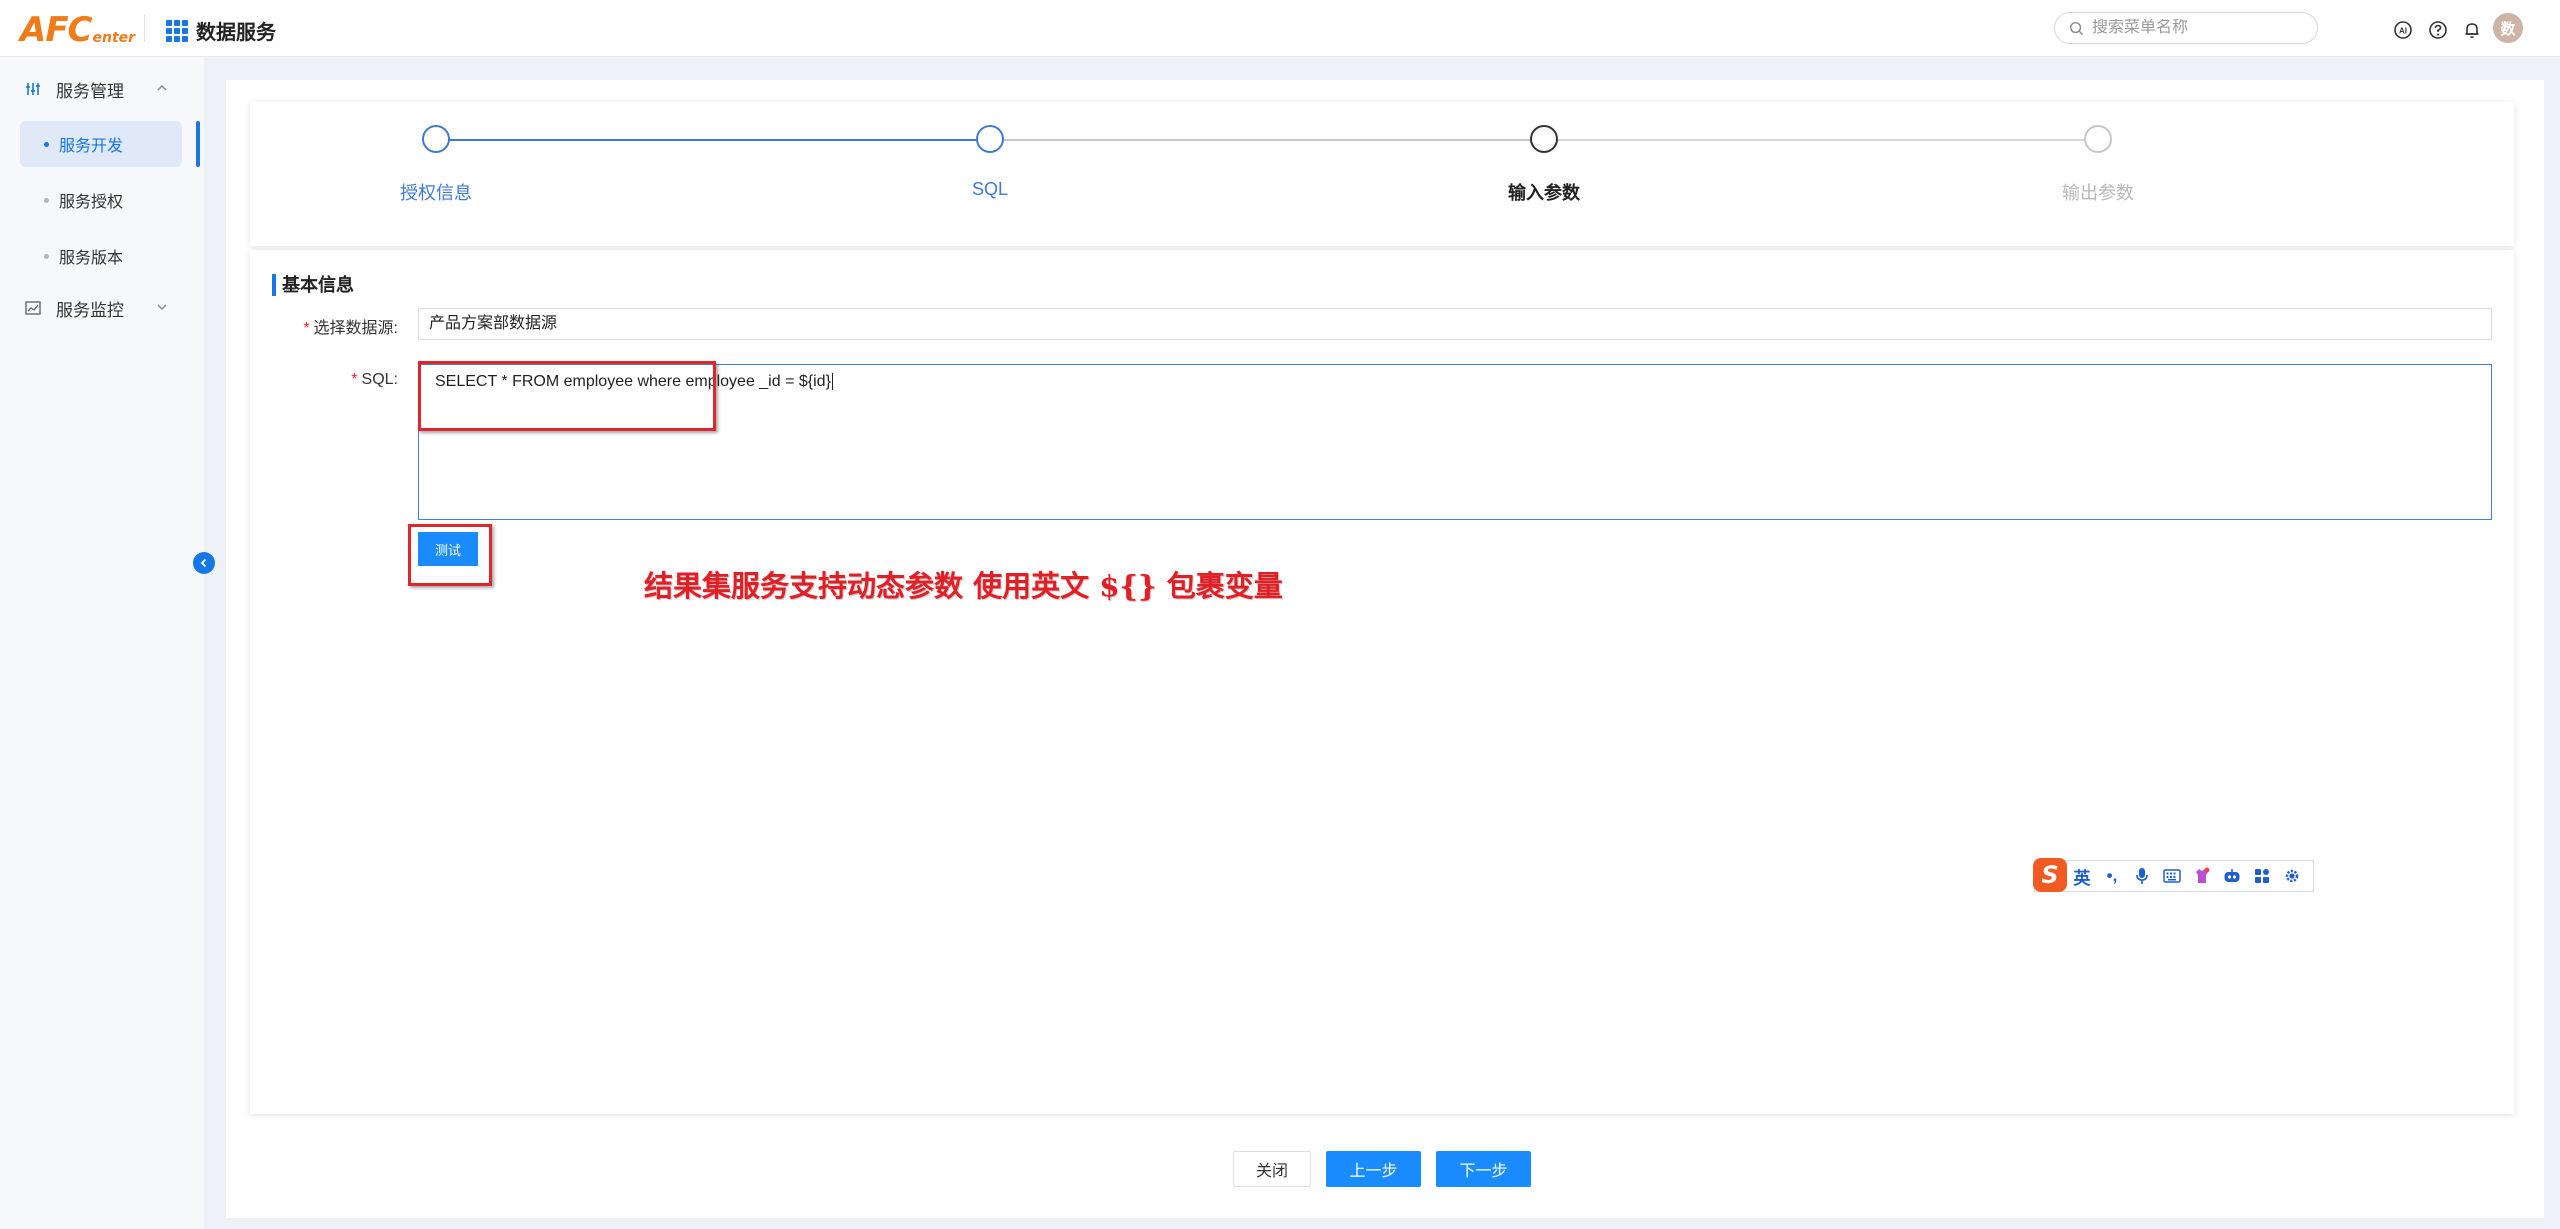 The width and height of the screenshot is (2560, 1229). I want to click on sliders-icon, so click(33, 89).